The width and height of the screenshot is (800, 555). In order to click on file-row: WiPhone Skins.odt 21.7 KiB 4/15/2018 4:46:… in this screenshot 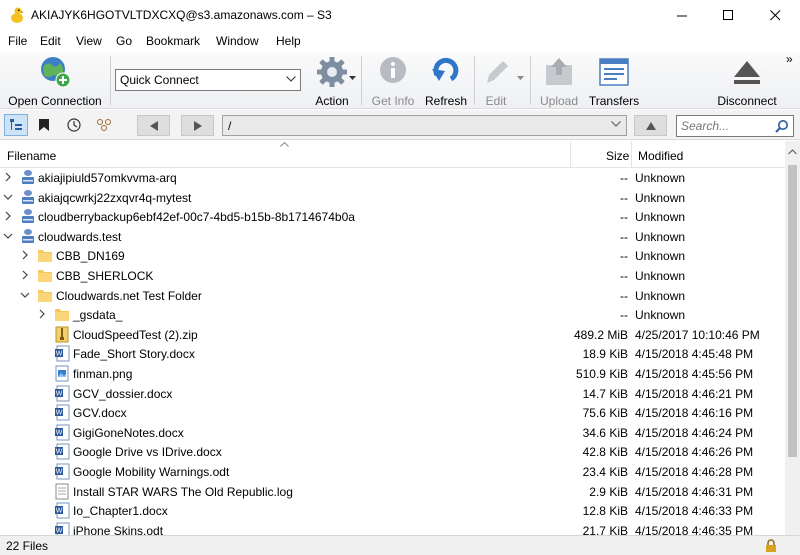, I will do `click(392, 528)`.